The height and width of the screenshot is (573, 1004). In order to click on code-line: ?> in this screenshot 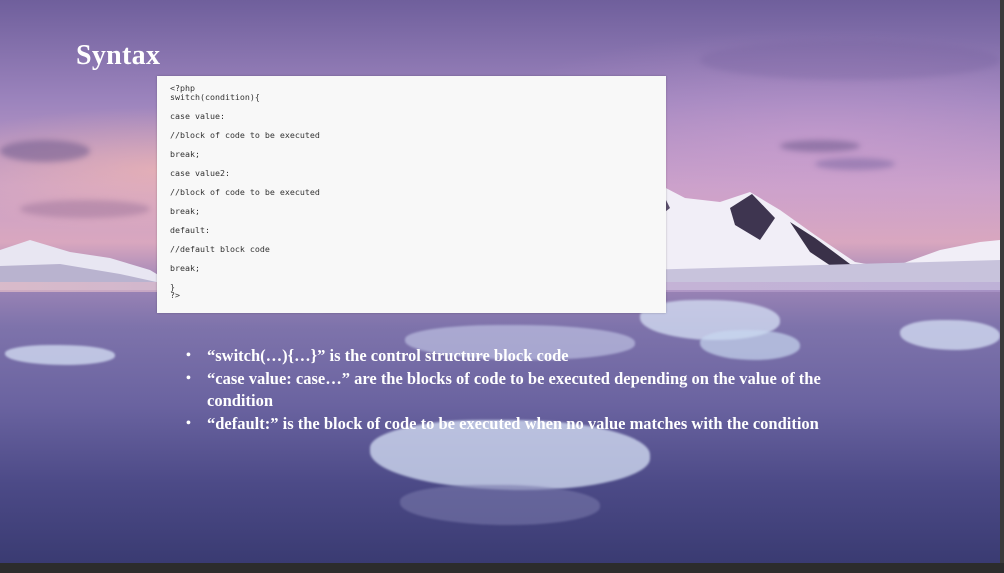, I will do `click(175, 295)`.